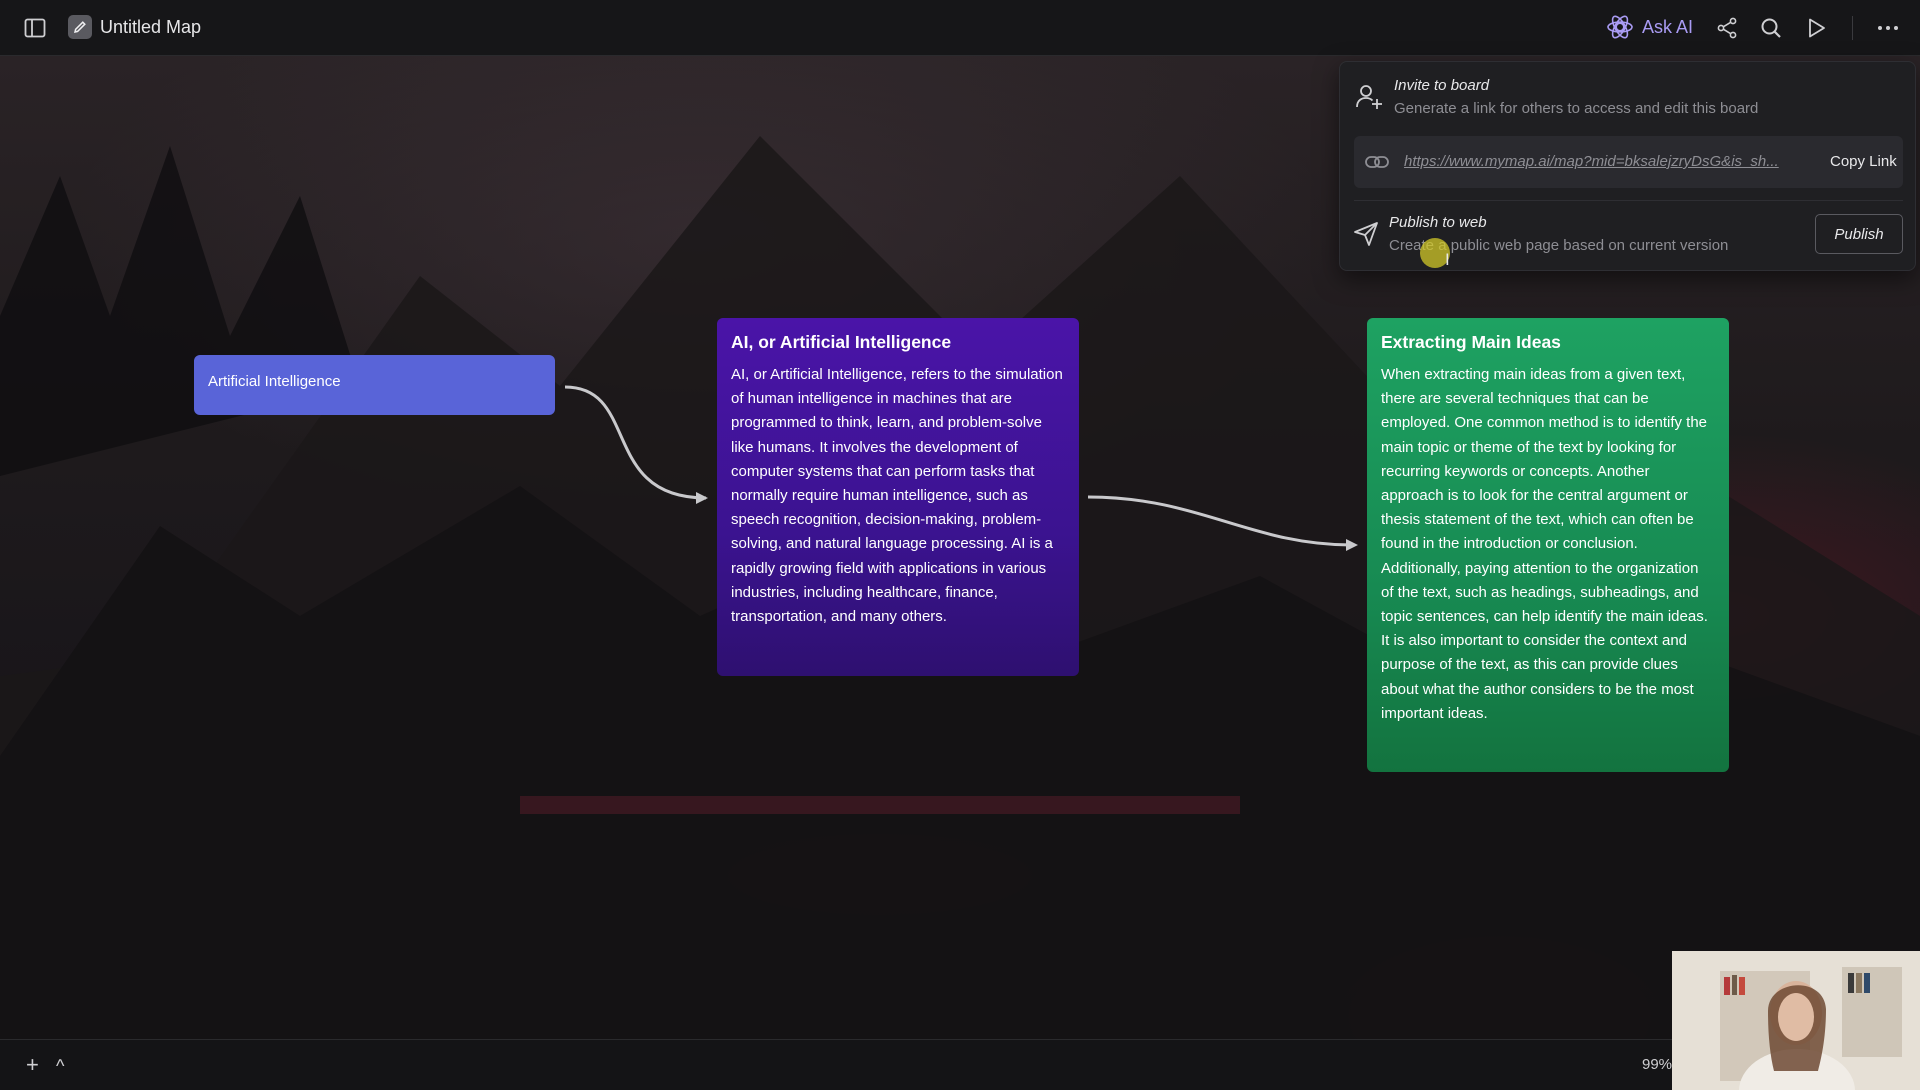 Image resolution: width=1920 pixels, height=1090 pixels. What do you see at coordinates (1852, 28) in the screenshot?
I see `toolbar-divider` at bounding box center [1852, 28].